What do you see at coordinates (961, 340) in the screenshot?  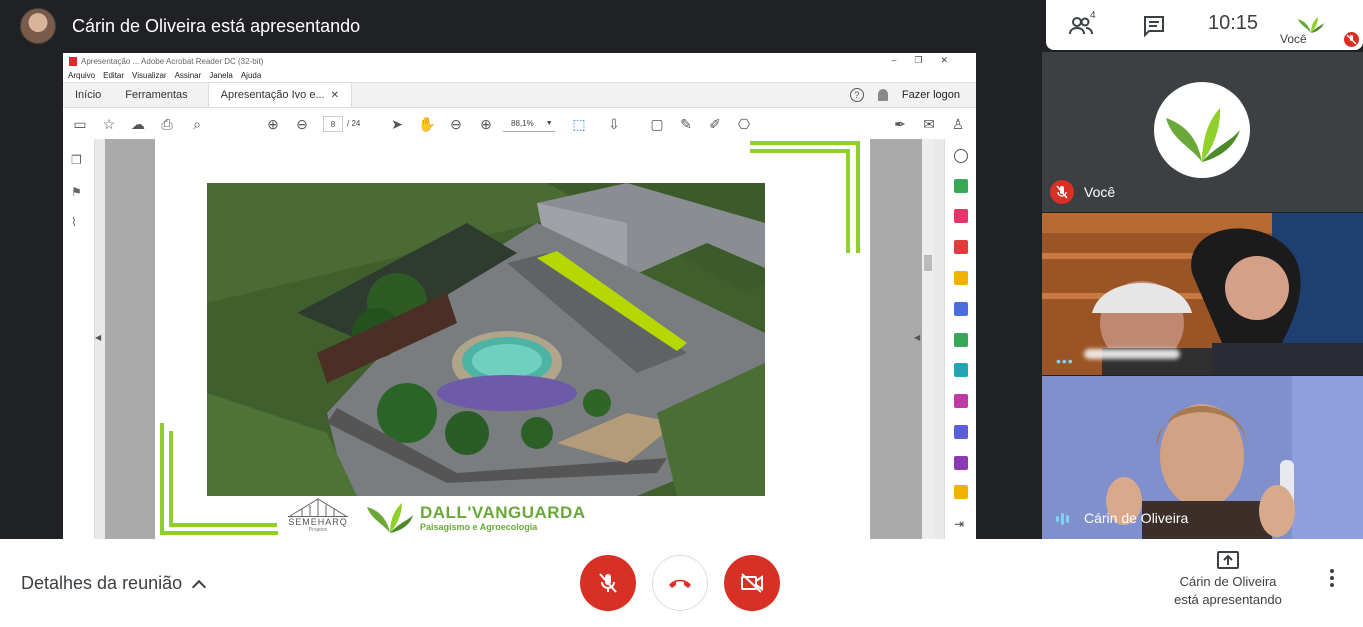 I see `edit-pdf-icon` at bounding box center [961, 340].